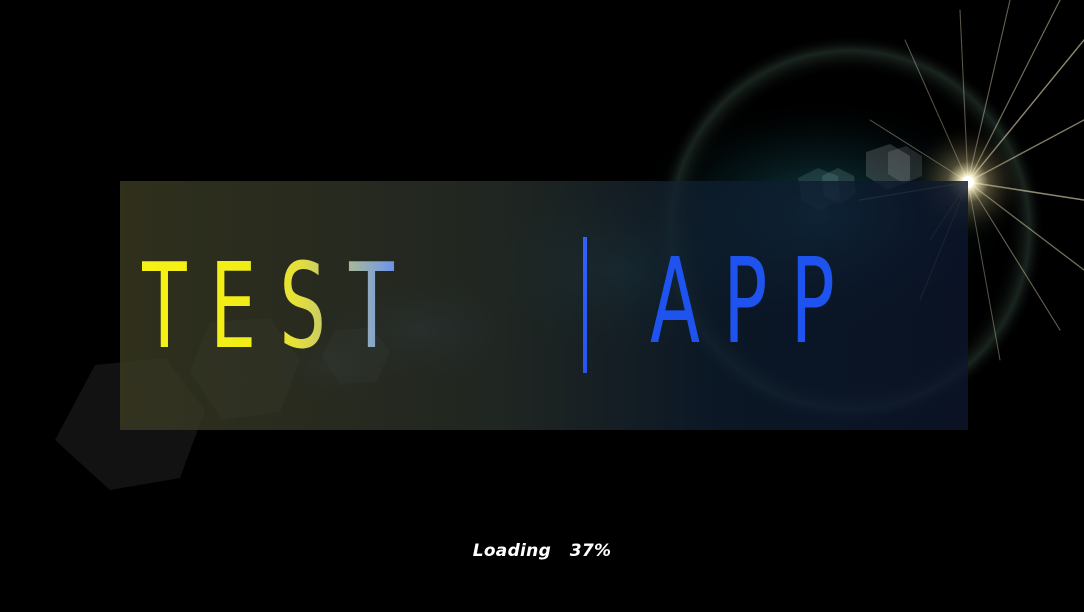  I want to click on title-word-right: A P P, so click(742, 301).